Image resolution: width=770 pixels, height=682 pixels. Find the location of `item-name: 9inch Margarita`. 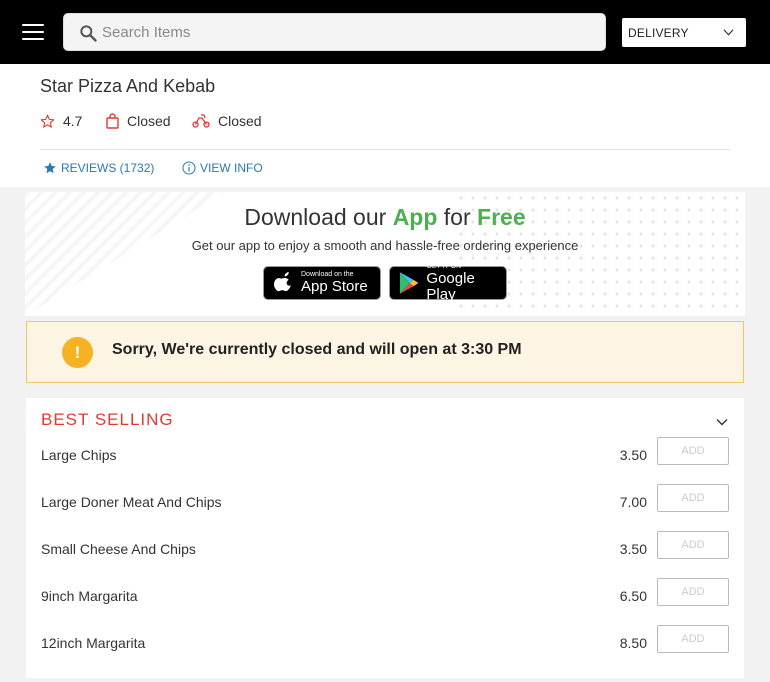

item-name: 9inch Margarita is located at coordinates (89, 596).